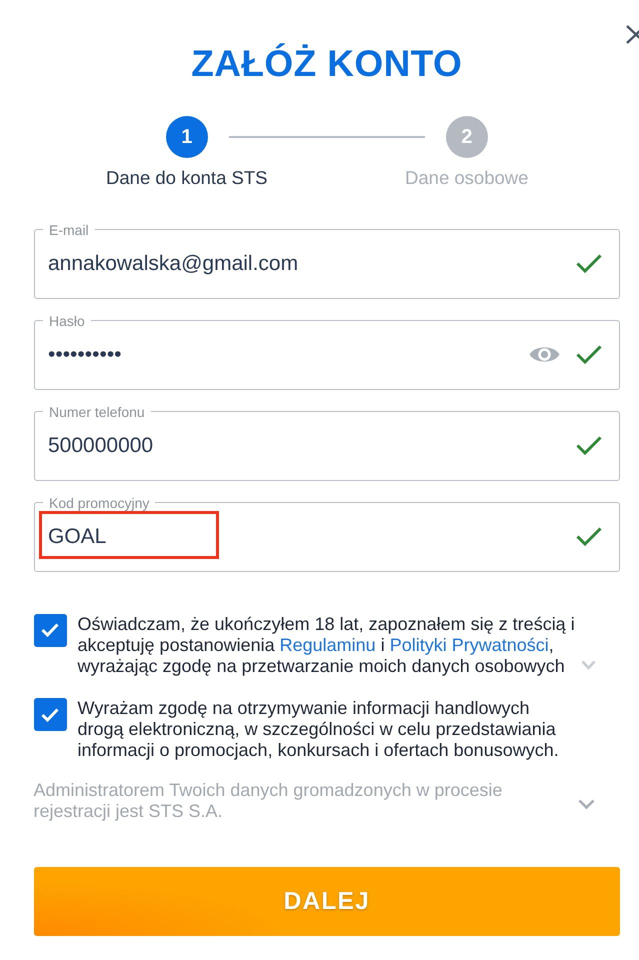  What do you see at coordinates (469, 644) in the screenshot?
I see `consent-link: Polityki Prywatności` at bounding box center [469, 644].